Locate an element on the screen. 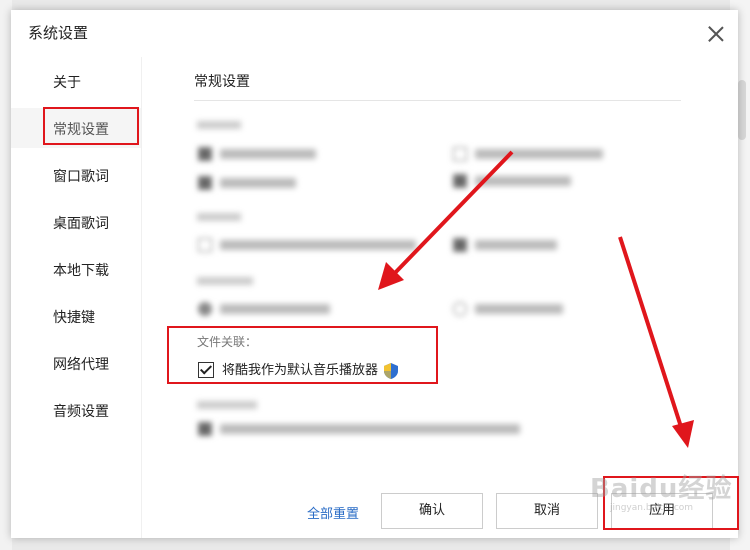  divider is located at coordinates (437, 100).